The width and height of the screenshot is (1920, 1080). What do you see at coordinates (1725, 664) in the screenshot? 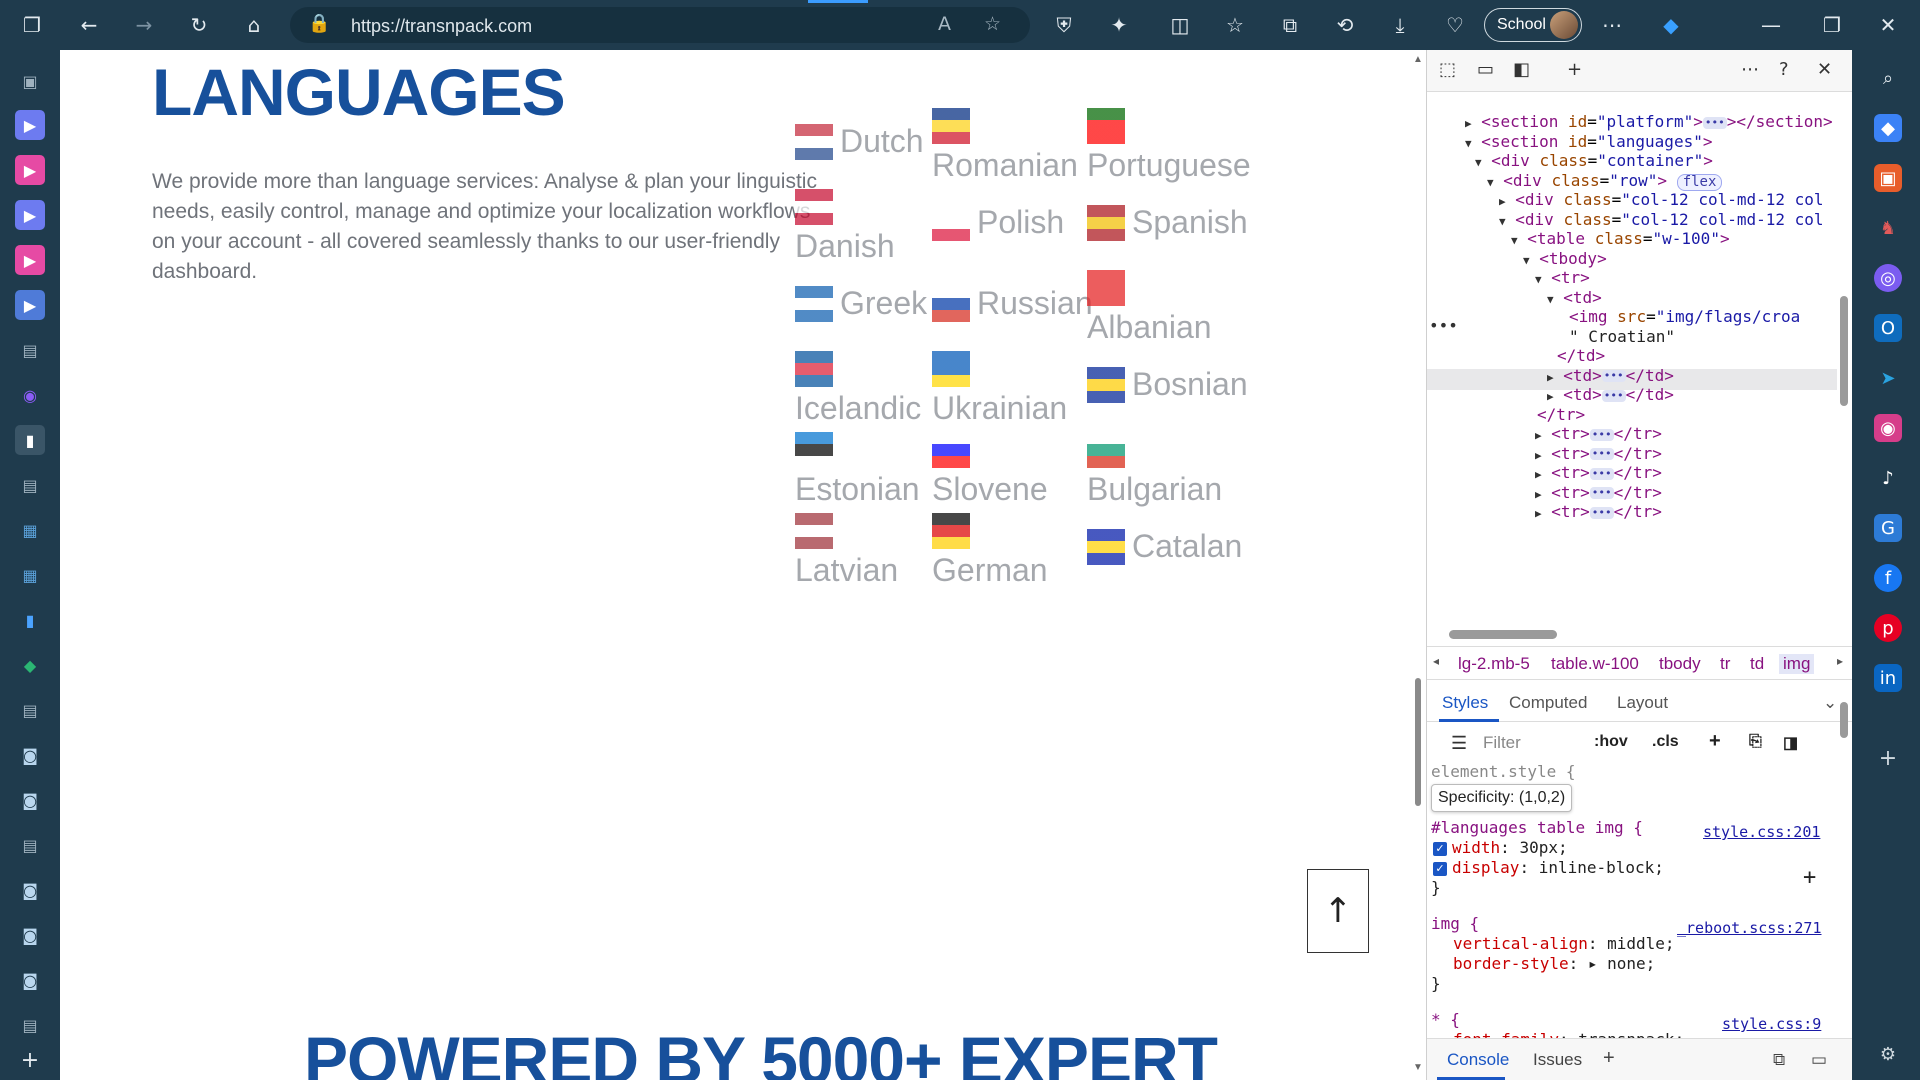
I see `breadcrumb-item: tr` at bounding box center [1725, 664].